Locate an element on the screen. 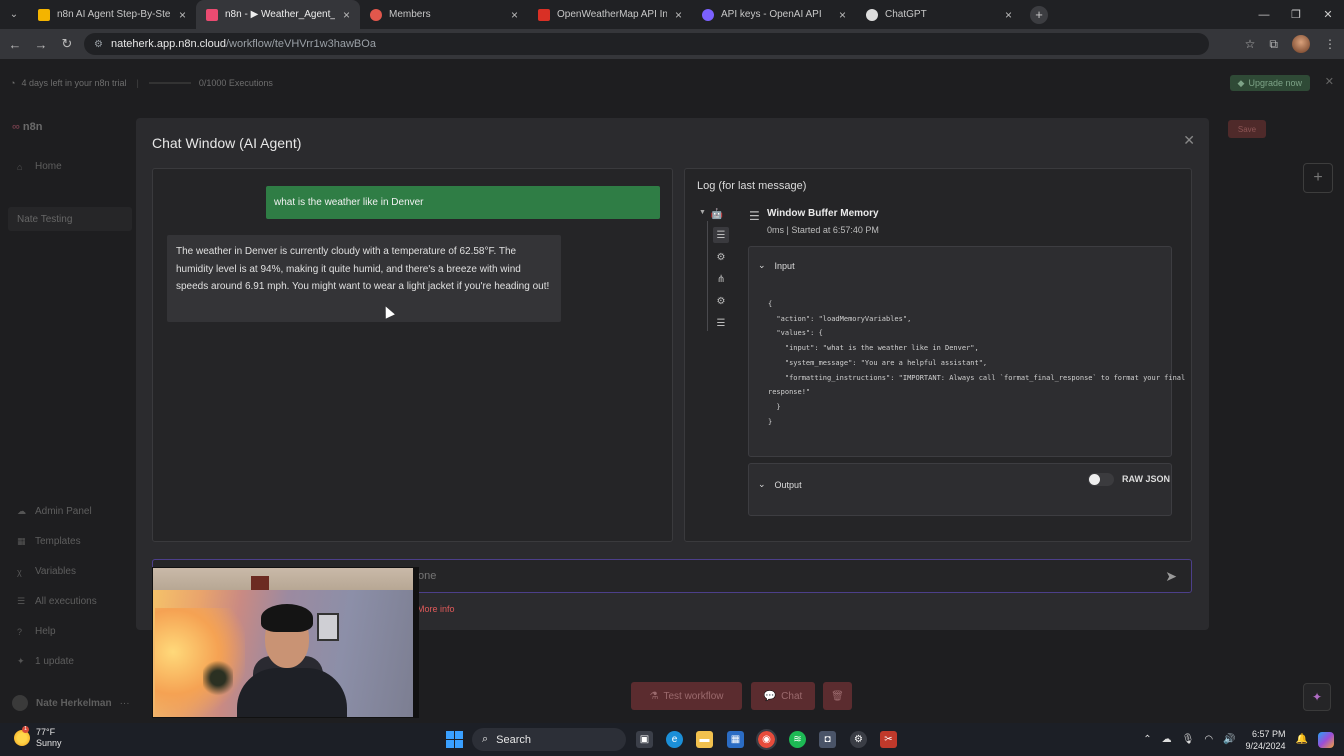 The height and width of the screenshot is (756, 1344). ai-assistant-sparkle-icon: ✦ is located at coordinates (1317, 697).